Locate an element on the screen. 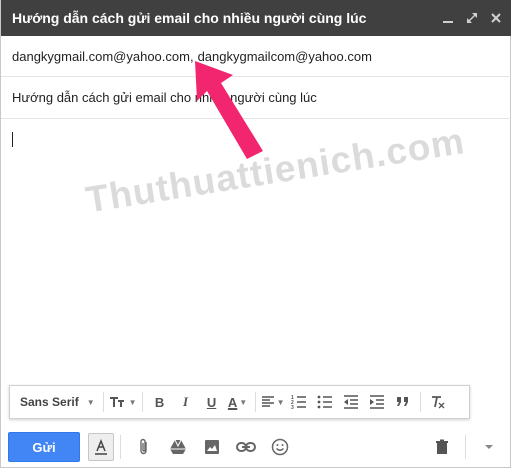 The width and height of the screenshot is (511, 468). text-size-icon: ▼ is located at coordinates (123, 402).